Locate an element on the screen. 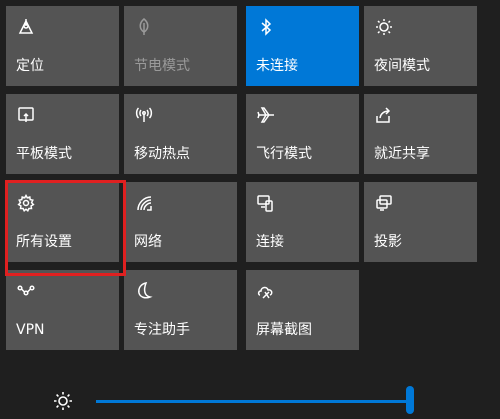 The width and height of the screenshot is (500, 419). mobile-hotspot-icon is located at coordinates (144, 115).